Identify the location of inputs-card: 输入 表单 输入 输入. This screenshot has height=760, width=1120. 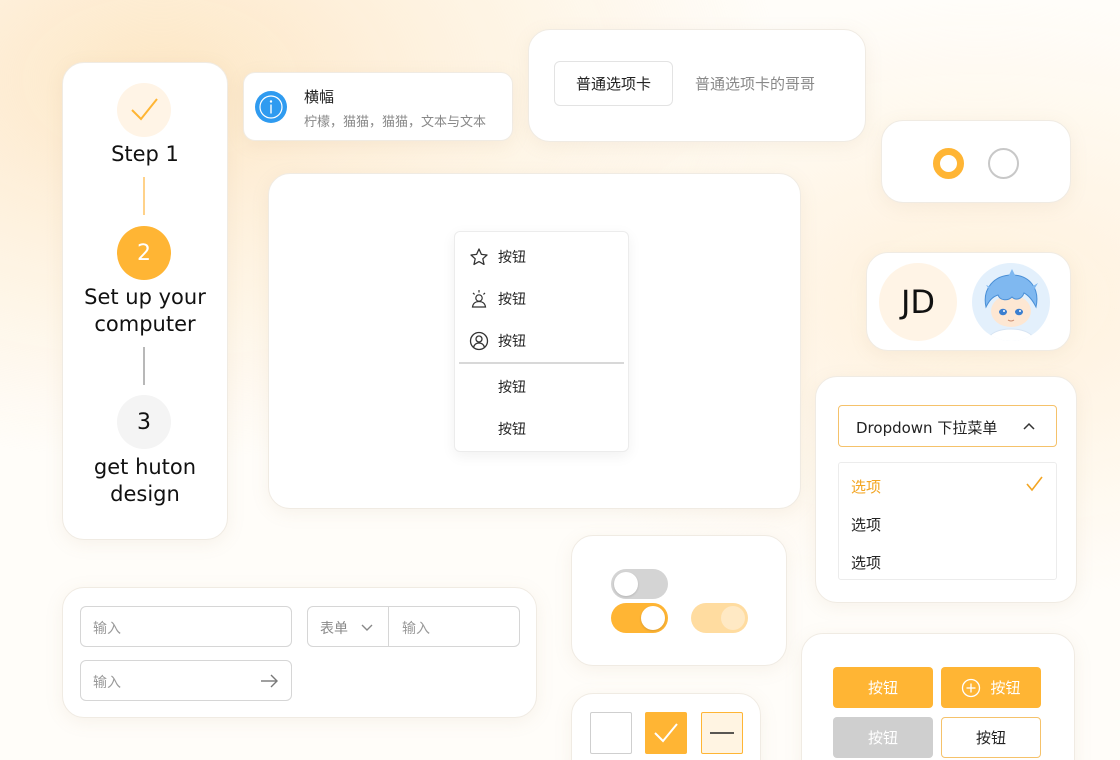
(299, 652).